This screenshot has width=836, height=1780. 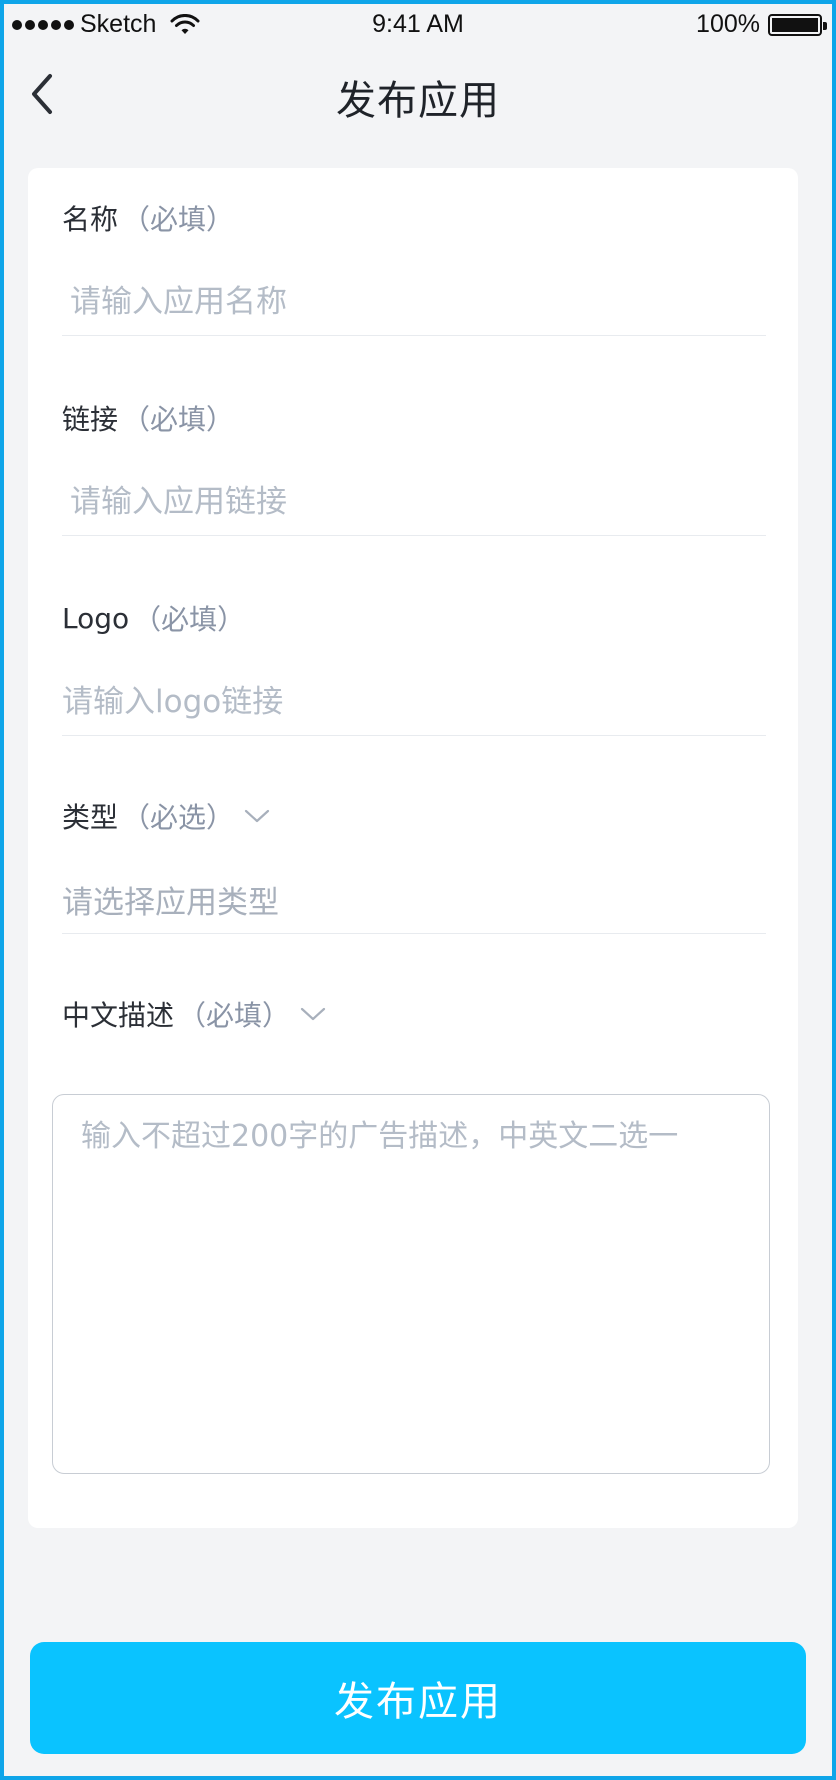 What do you see at coordinates (178, 817) in the screenshot?
I see `type-required-note: （必选）` at bounding box center [178, 817].